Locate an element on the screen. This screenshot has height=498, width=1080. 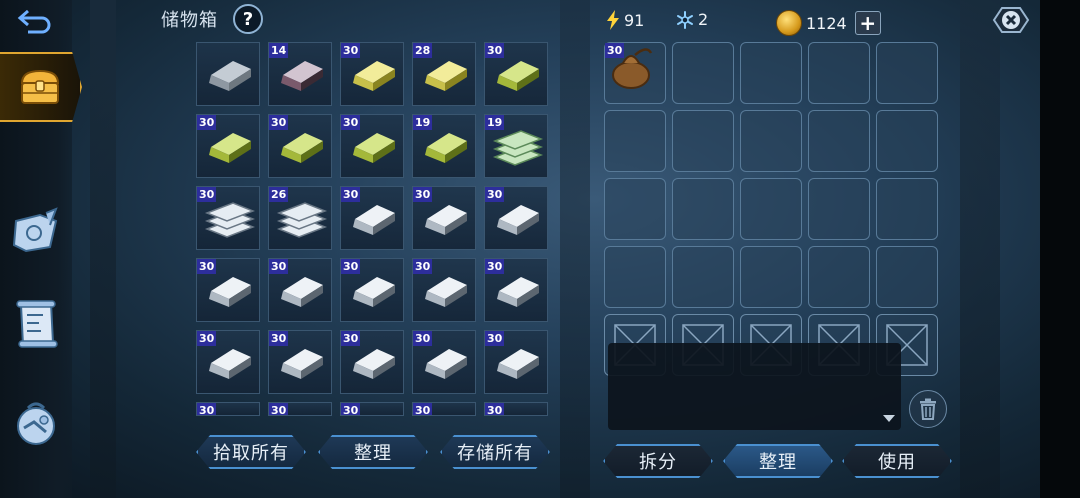
snowflake-icon is located at coordinates (685, 19).